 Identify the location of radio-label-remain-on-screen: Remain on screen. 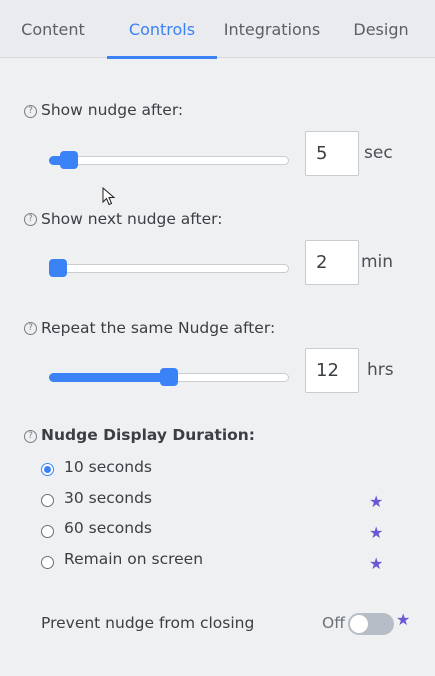
(133, 559).